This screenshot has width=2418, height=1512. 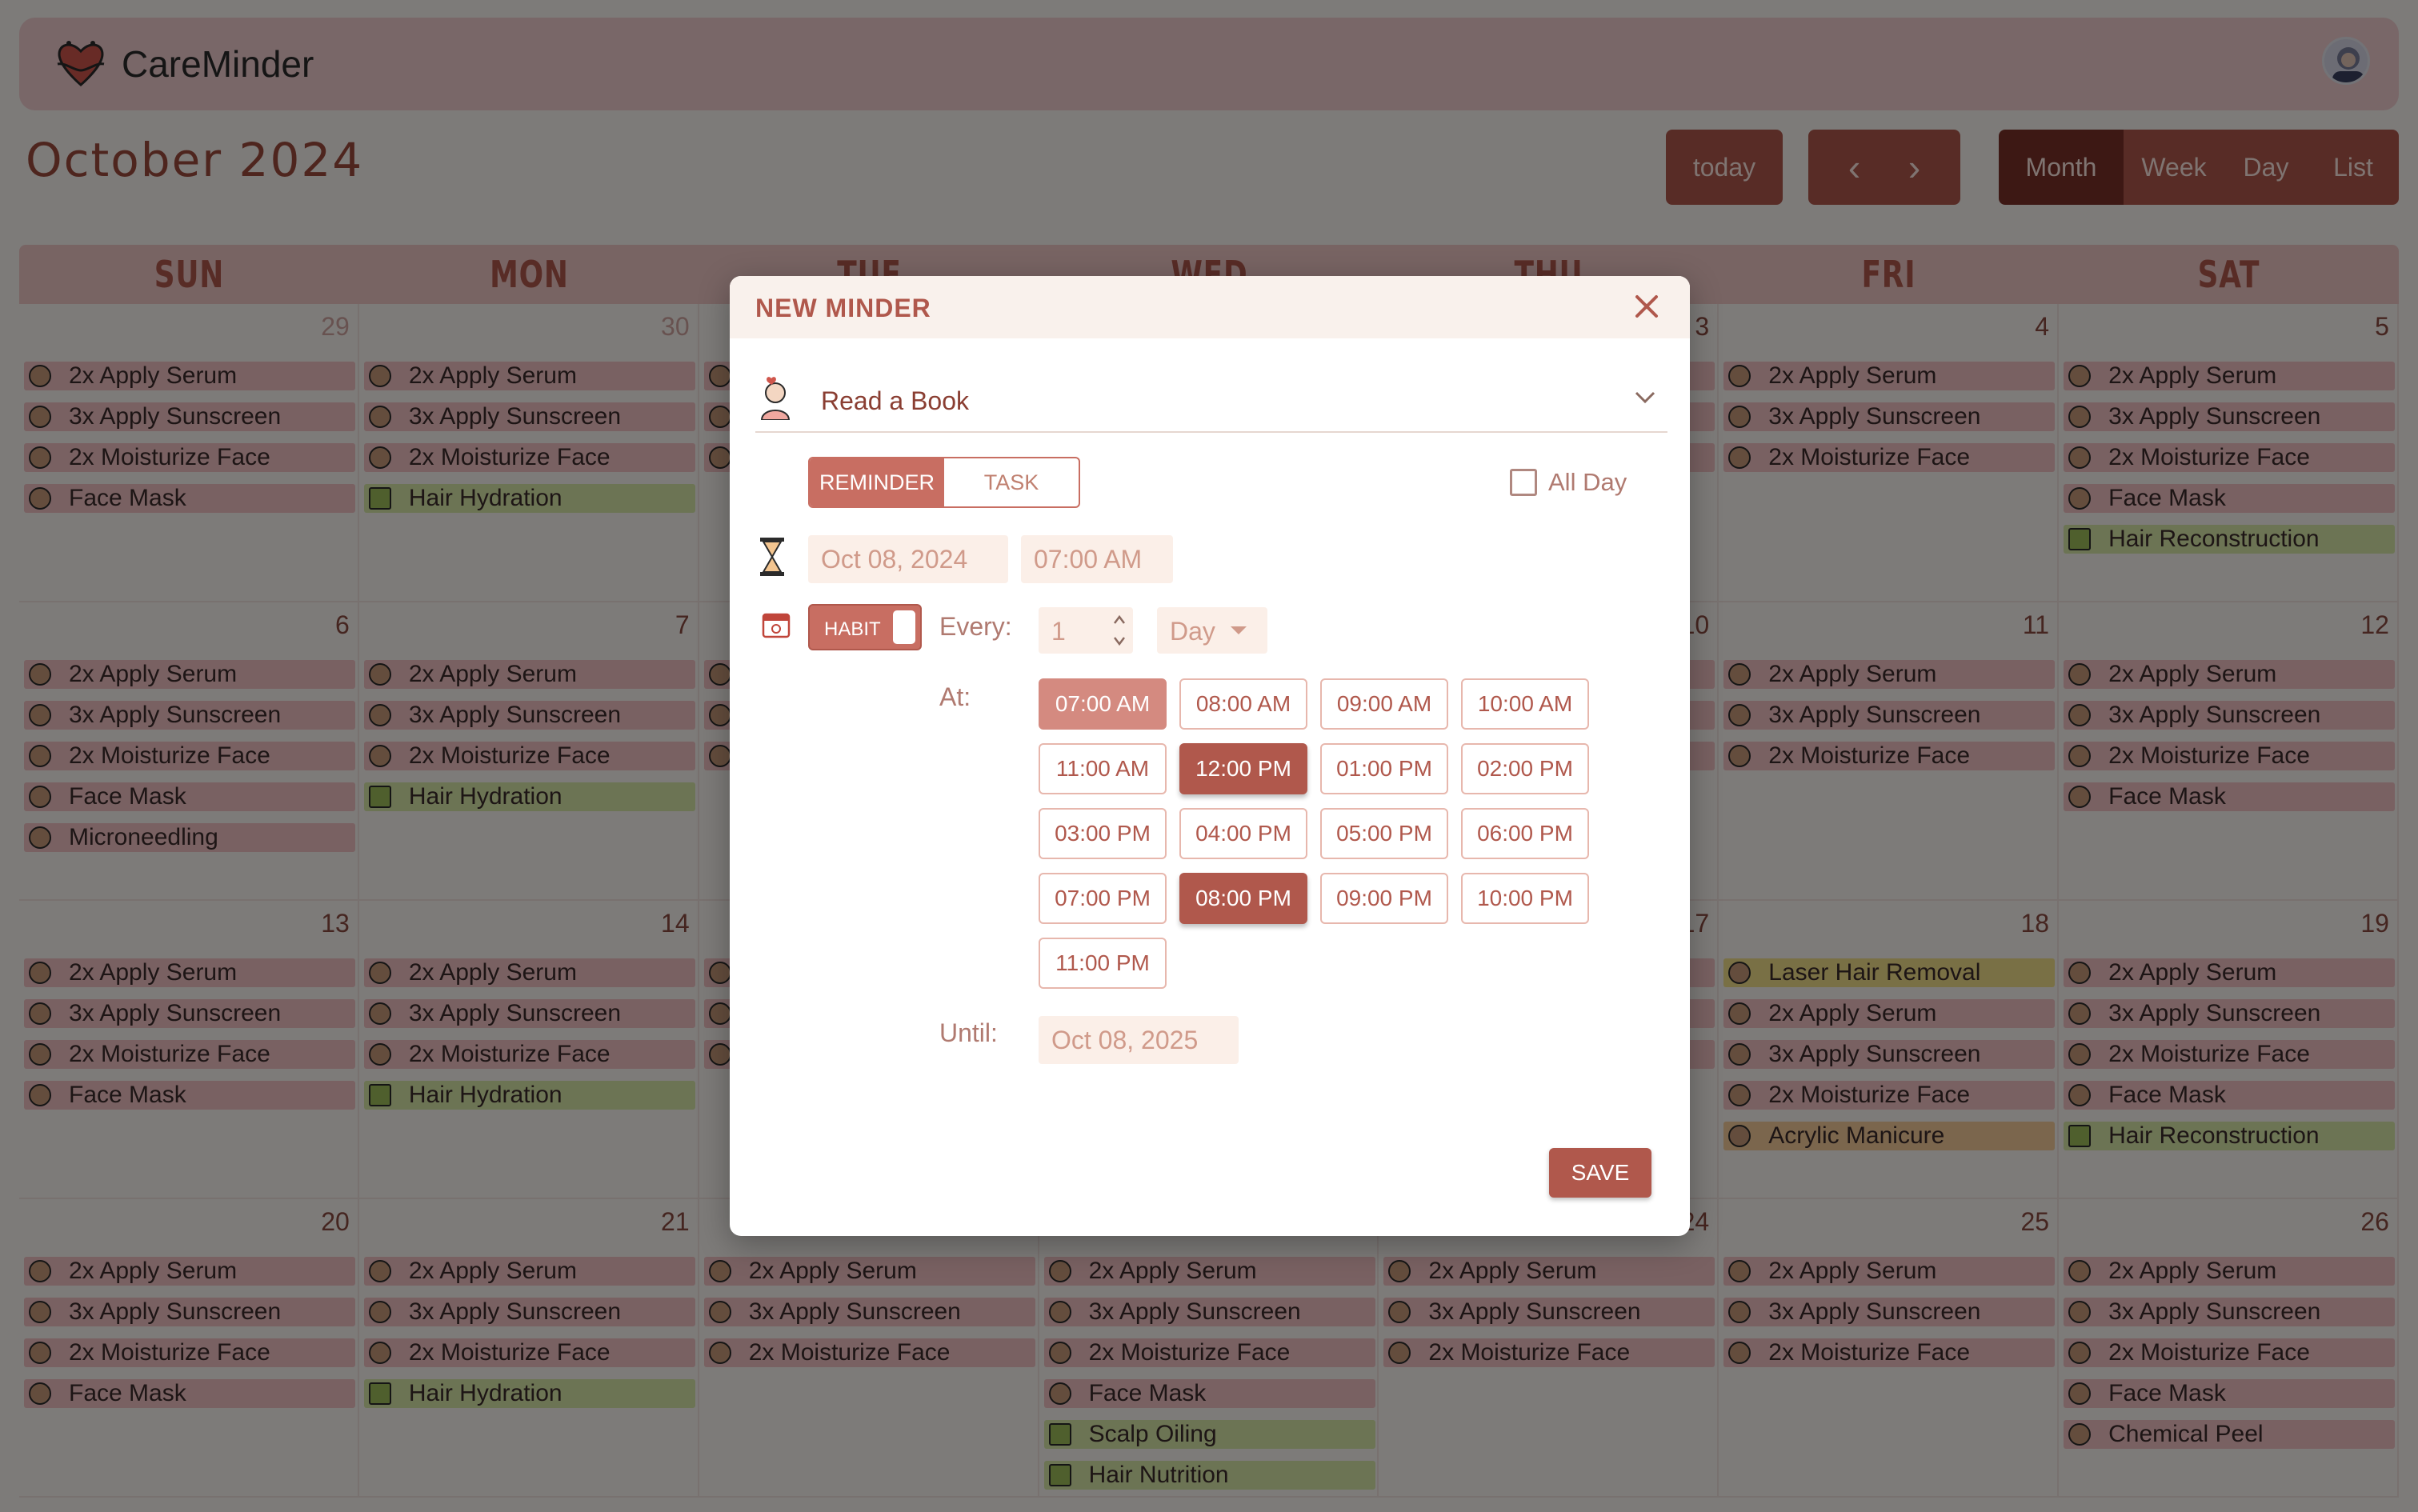 I want to click on all-day-checkbox: All Day, so click(x=1568, y=482).